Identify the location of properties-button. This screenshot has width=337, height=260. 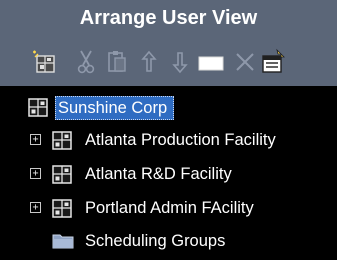
(273, 62).